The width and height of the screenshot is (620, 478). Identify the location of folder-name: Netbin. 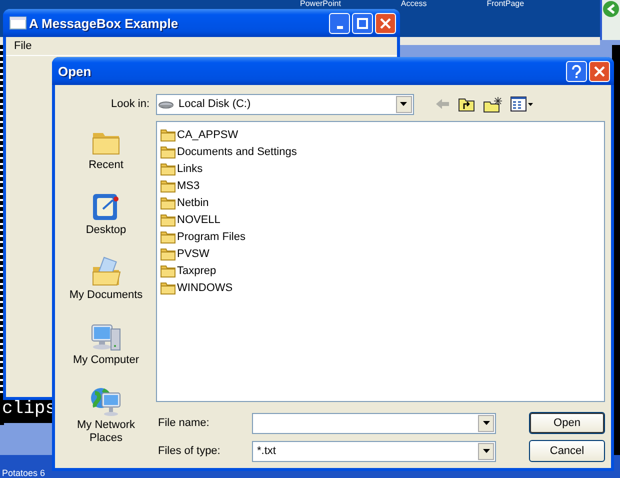
(193, 202).